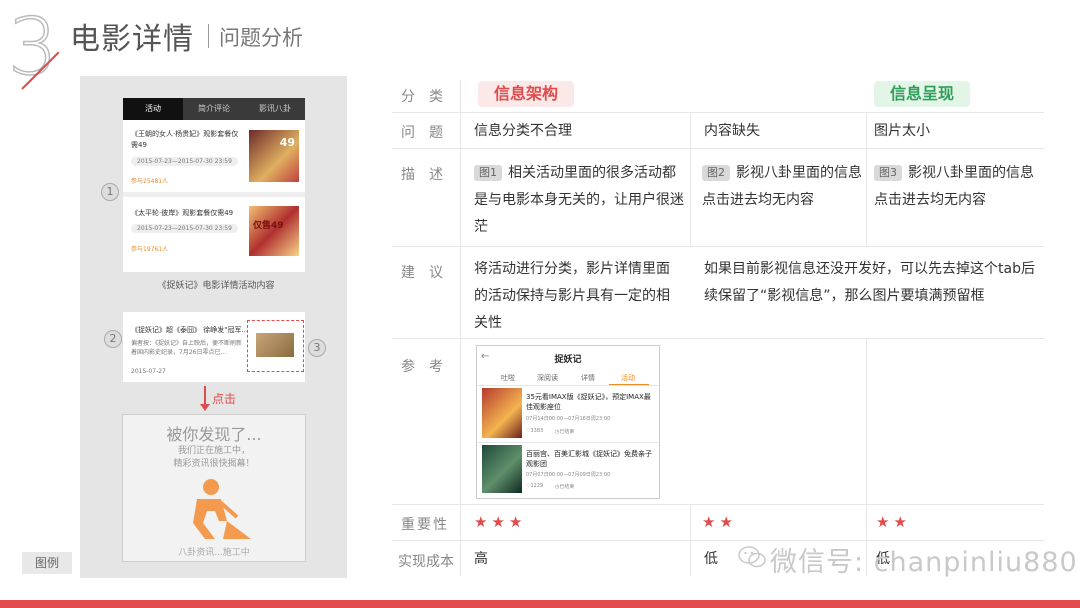 This screenshot has width=1080, height=608. What do you see at coordinates (500, 522) in the screenshot?
I see `importance-stars: ★★★` at bounding box center [500, 522].